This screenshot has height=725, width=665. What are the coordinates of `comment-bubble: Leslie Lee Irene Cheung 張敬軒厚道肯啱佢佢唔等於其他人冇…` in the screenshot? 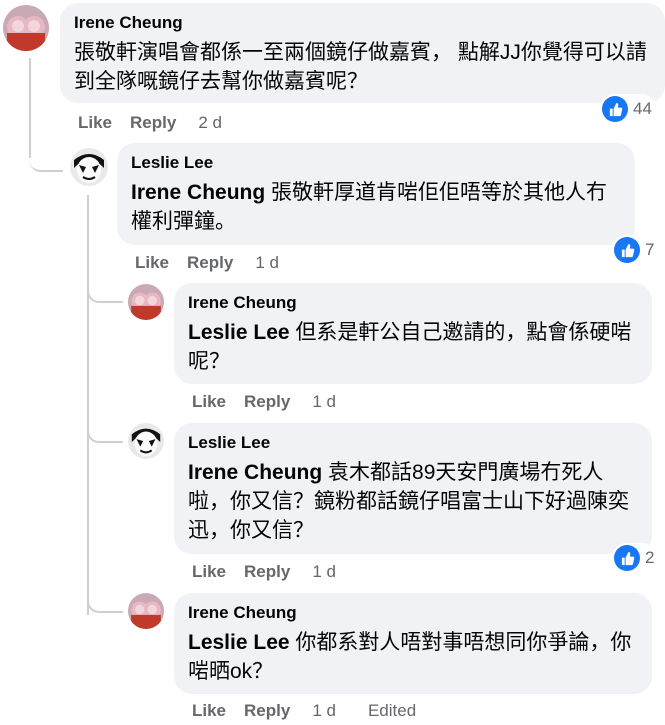 It's located at (376, 194).